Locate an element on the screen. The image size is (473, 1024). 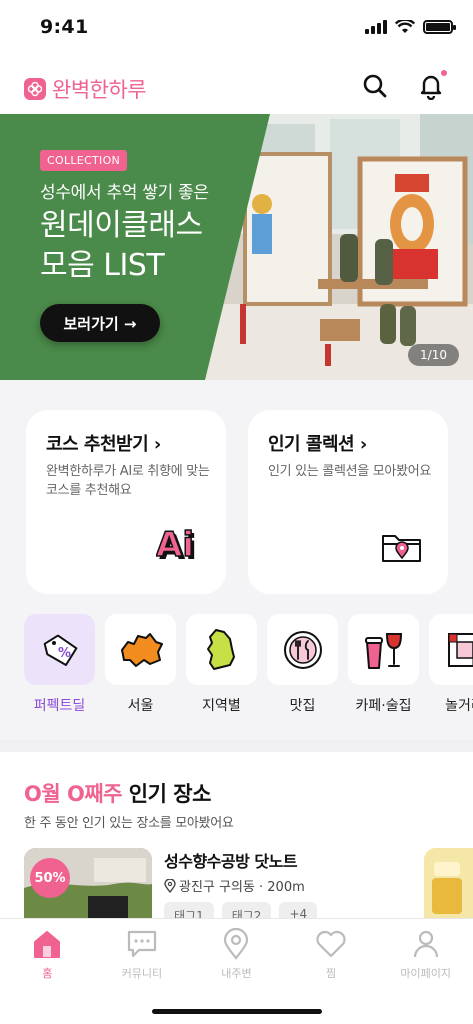
section-divider is located at coordinates (236, 746).